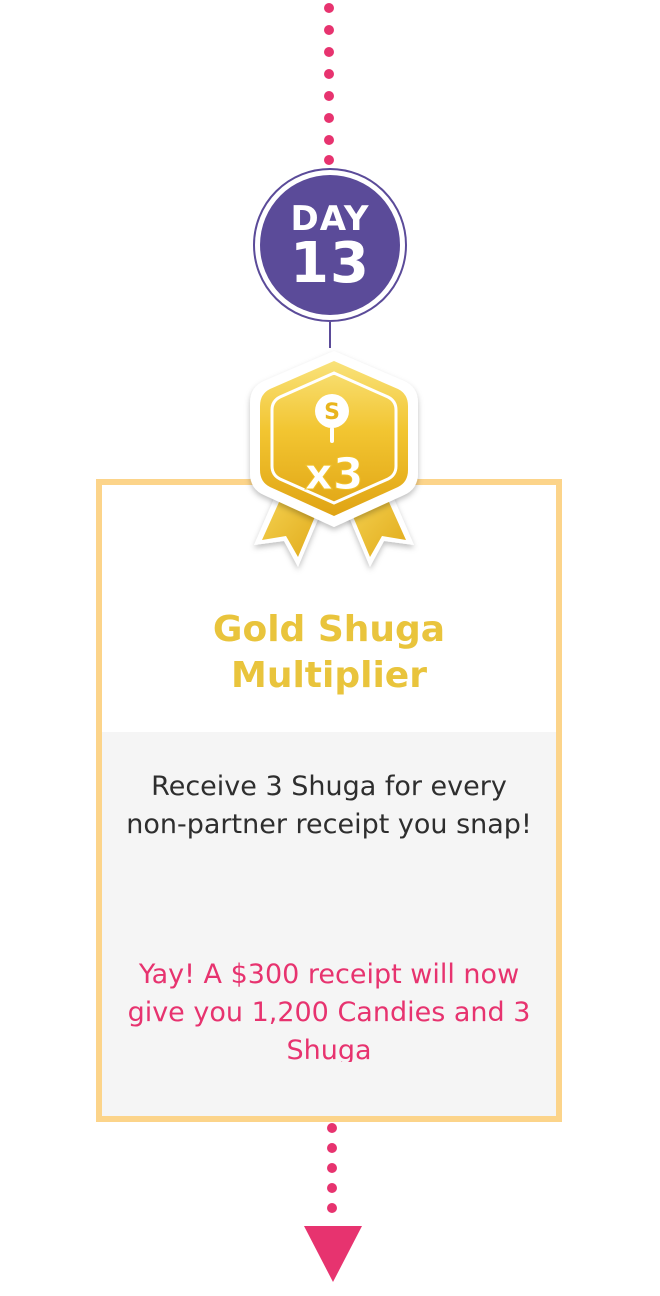 Image resolution: width=660 pixels, height=1296 pixels. Describe the element at coordinates (329, 652) in the screenshot. I see `reward-title: Gold Shuga Multiplier` at that location.